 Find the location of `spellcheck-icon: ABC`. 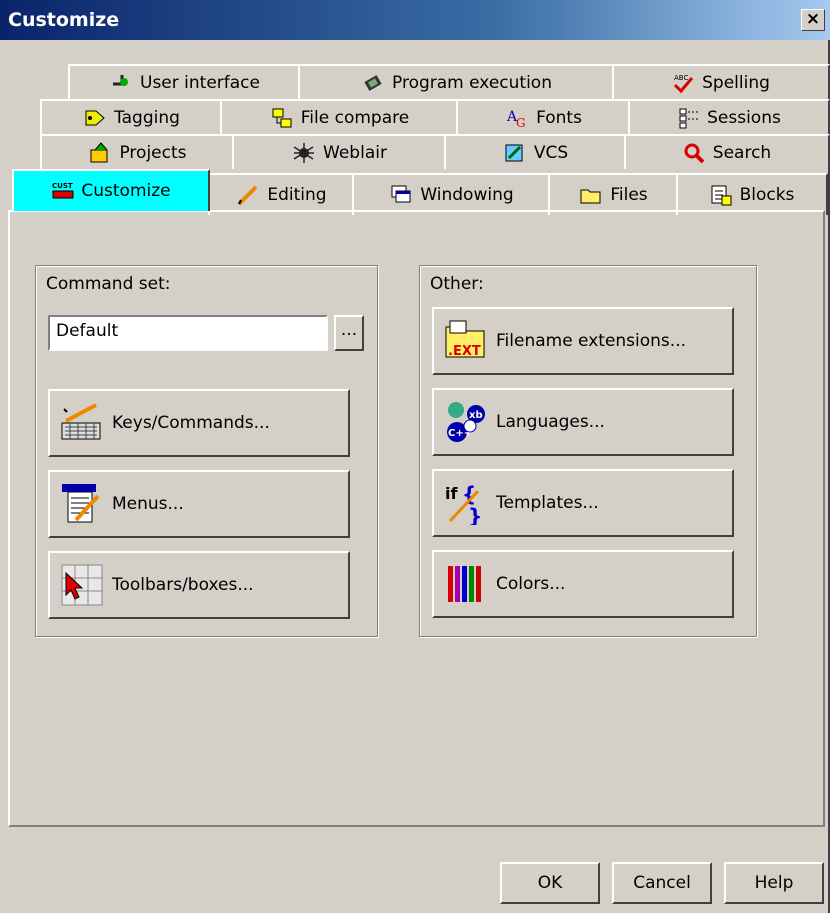

spellcheck-icon: ABC is located at coordinates (683, 83).